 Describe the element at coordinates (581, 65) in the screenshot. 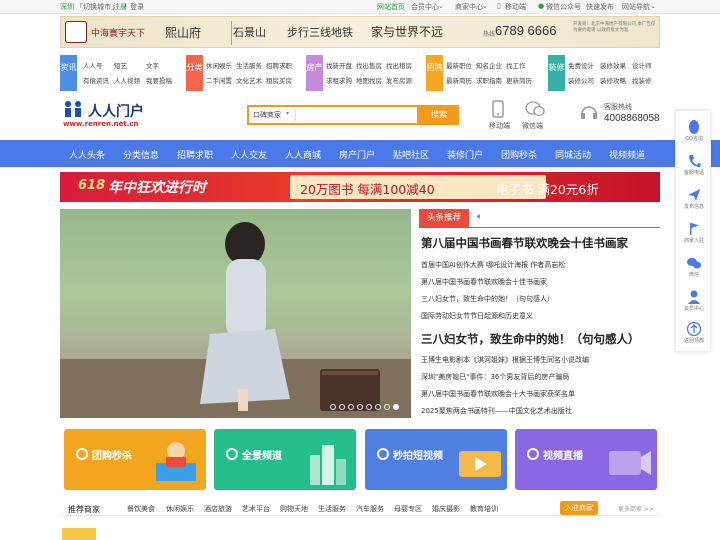

I see `category-link: 免费设计` at that location.